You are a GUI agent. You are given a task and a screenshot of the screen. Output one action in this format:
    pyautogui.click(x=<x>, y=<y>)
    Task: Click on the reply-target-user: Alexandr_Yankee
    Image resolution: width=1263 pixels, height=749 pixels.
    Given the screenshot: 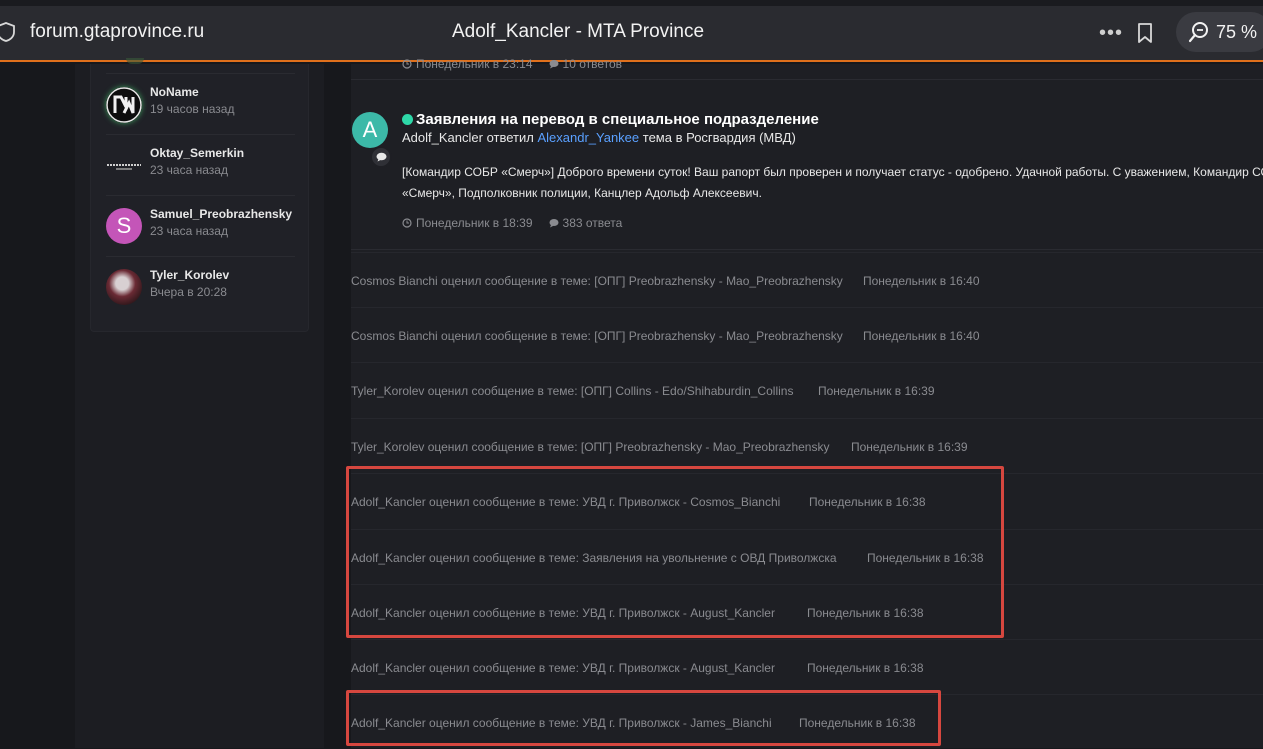 What is the action you would take?
    pyautogui.click(x=588, y=137)
    